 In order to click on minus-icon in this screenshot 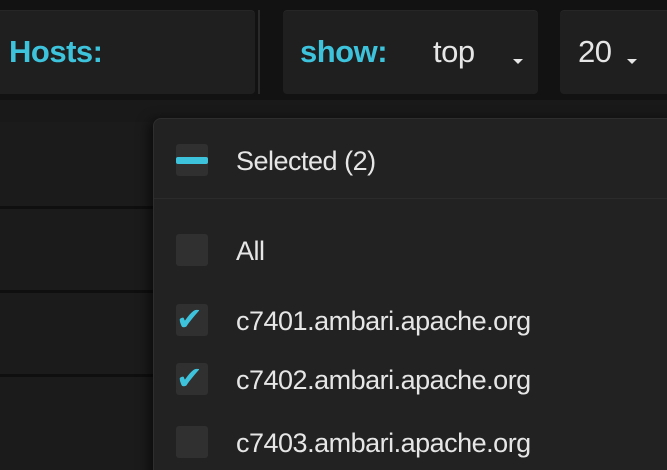, I will do `click(192, 160)`.